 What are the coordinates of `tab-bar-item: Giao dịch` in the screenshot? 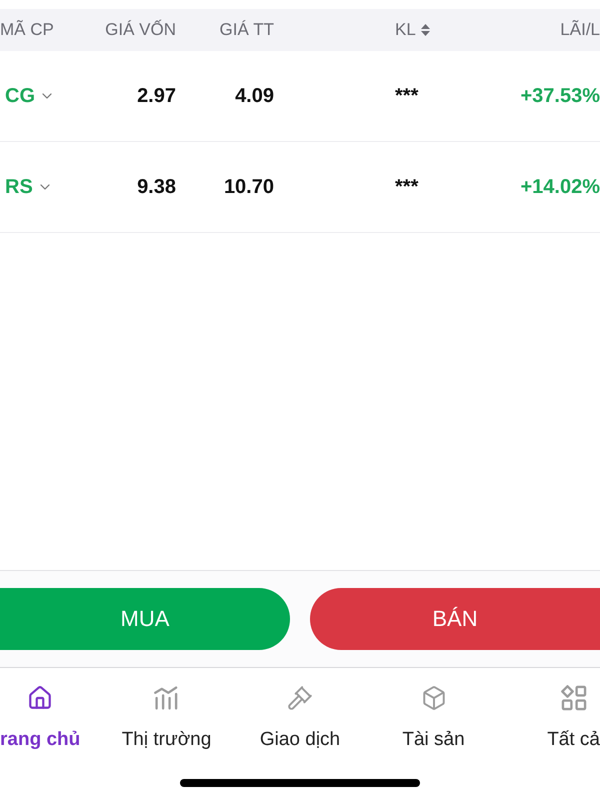 It's located at (300, 718).